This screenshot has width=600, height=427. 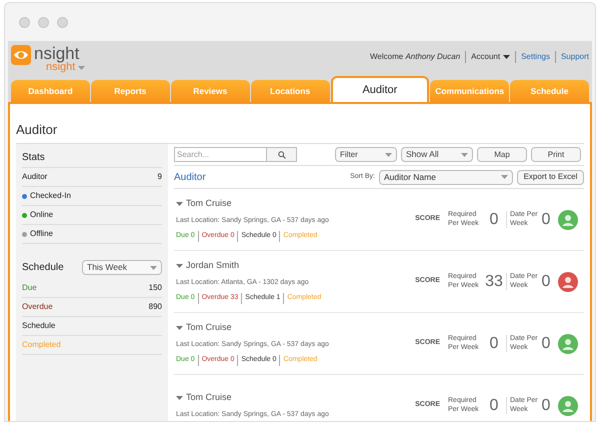 I want to click on stat-label: Checked-In, so click(x=50, y=196).